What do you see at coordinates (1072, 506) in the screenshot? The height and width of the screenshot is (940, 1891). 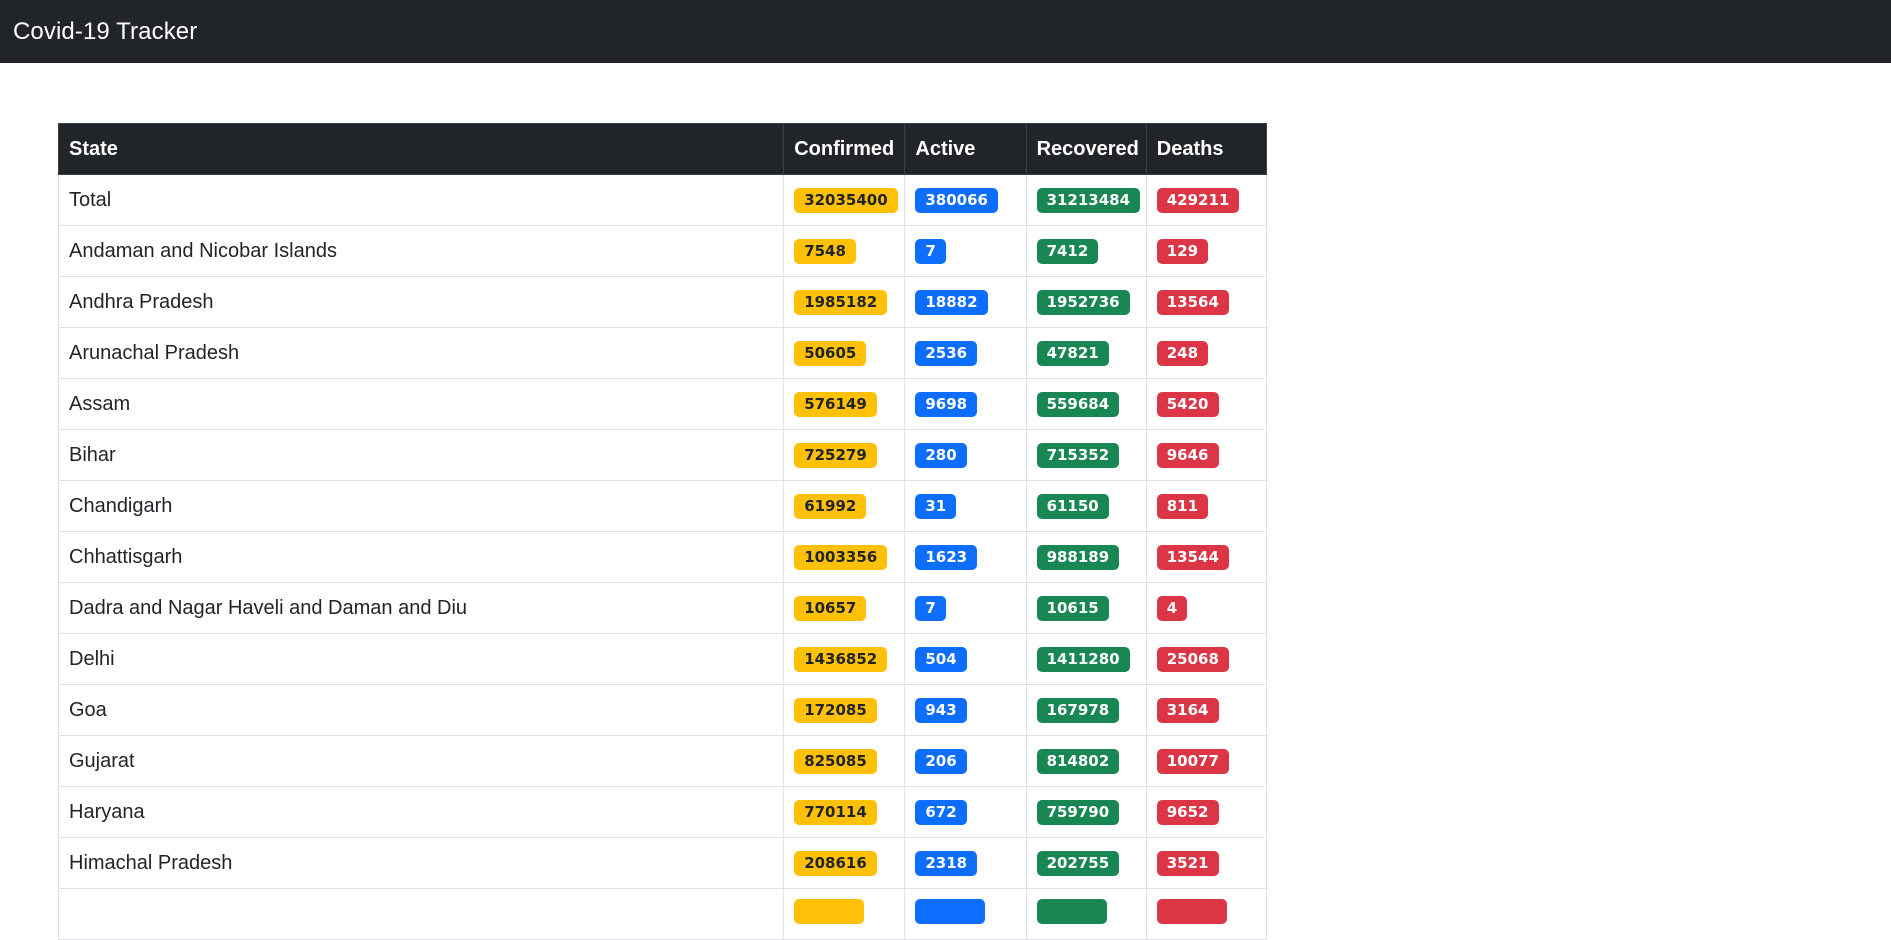 I see `recovered-badge: 61150` at bounding box center [1072, 506].